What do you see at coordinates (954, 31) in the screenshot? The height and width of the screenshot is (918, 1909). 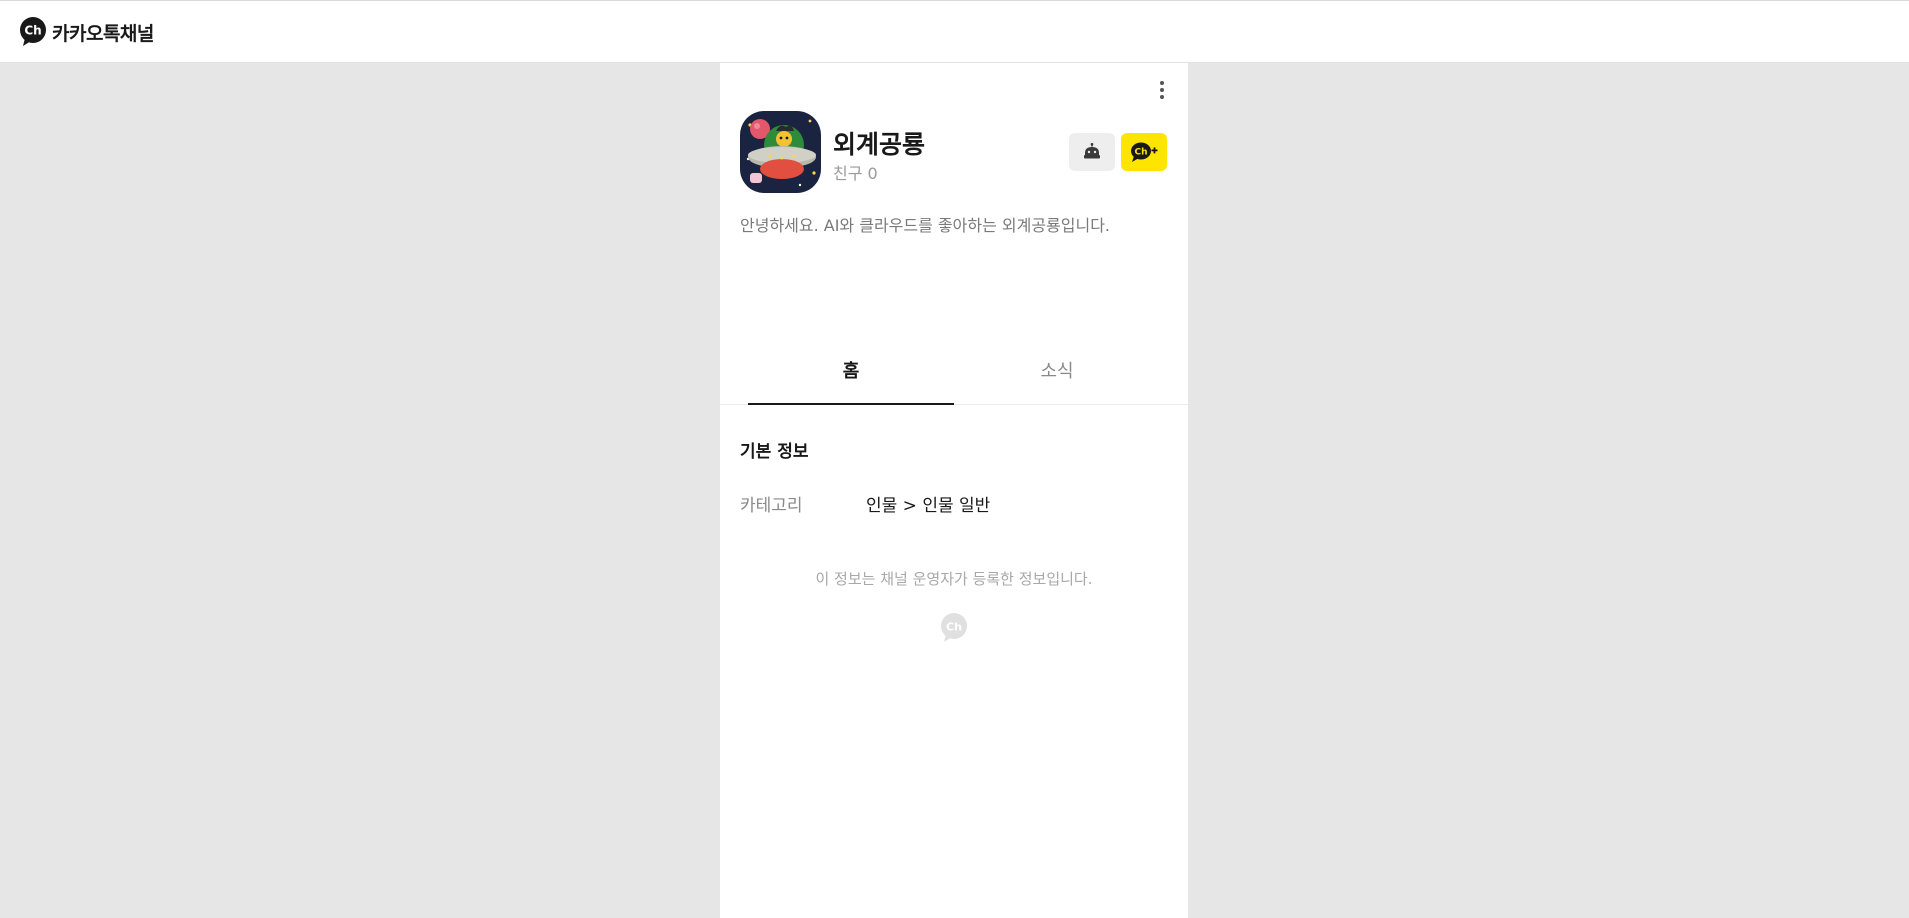 I see `top-bar: Ch 카카오톡채널` at bounding box center [954, 31].